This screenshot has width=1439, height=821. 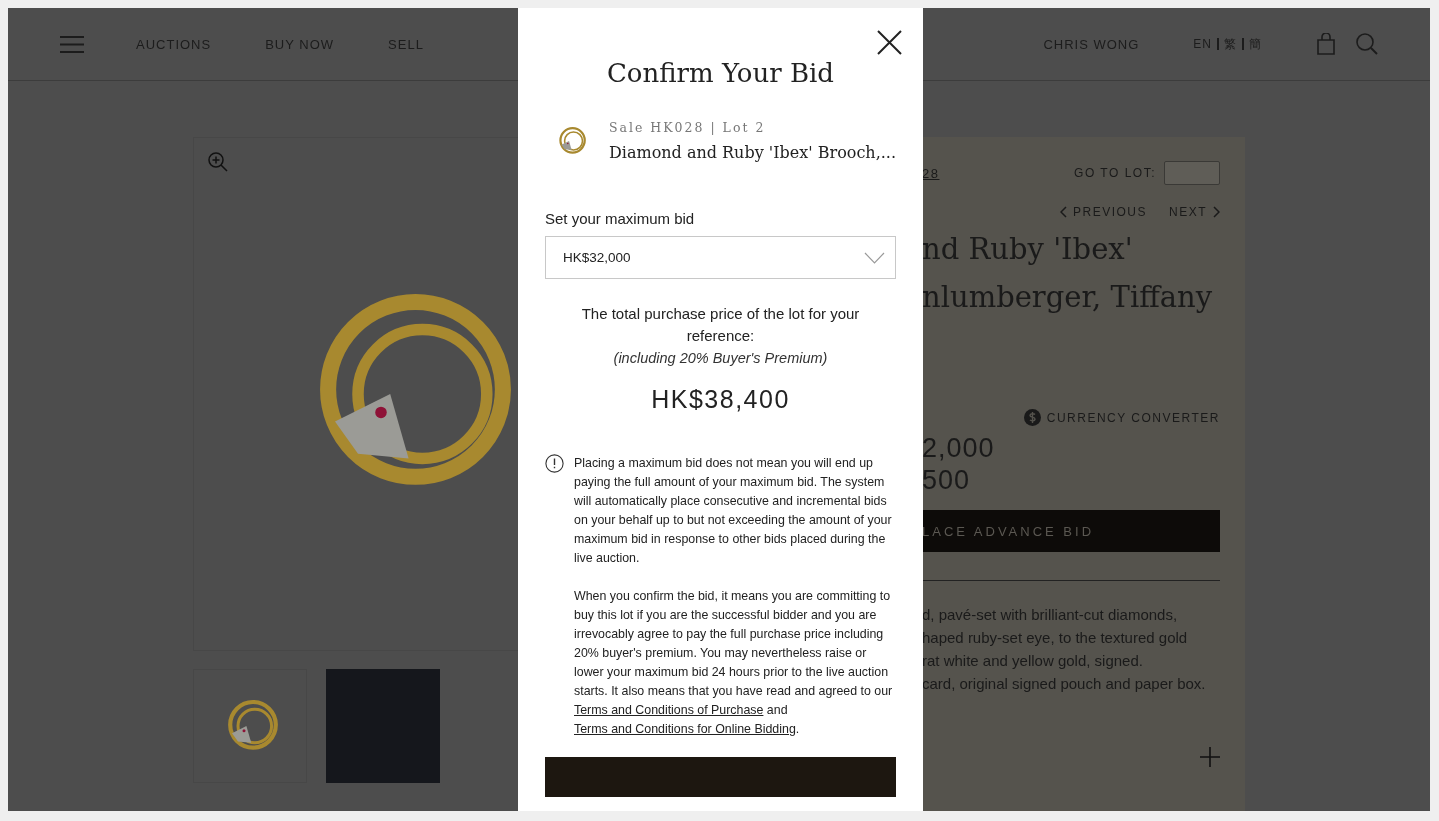 What do you see at coordinates (720, 257) in the screenshot?
I see `bid-dropdown: HK$32,000` at bounding box center [720, 257].